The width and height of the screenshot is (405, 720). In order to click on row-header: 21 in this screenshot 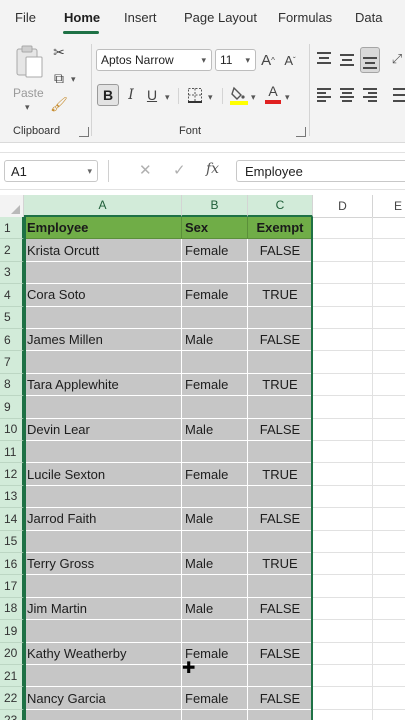, I will do `click(12, 676)`.